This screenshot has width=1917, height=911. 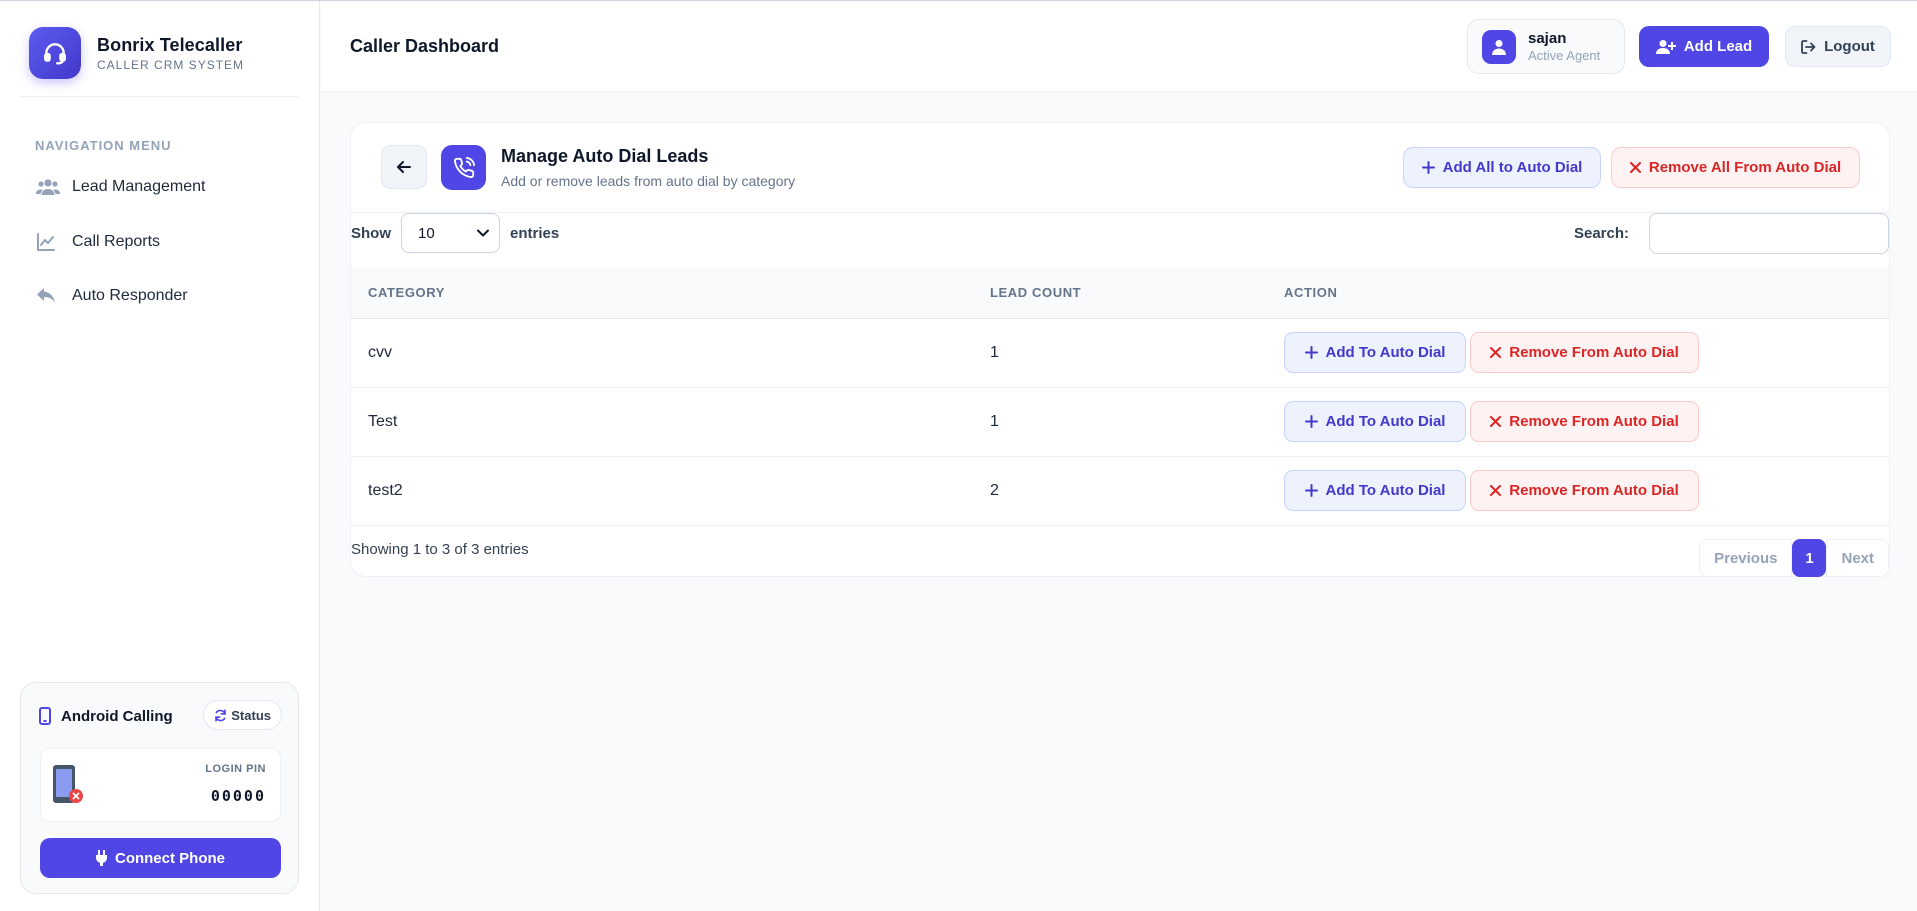 What do you see at coordinates (101, 858) in the screenshot?
I see `plug-icon` at bounding box center [101, 858].